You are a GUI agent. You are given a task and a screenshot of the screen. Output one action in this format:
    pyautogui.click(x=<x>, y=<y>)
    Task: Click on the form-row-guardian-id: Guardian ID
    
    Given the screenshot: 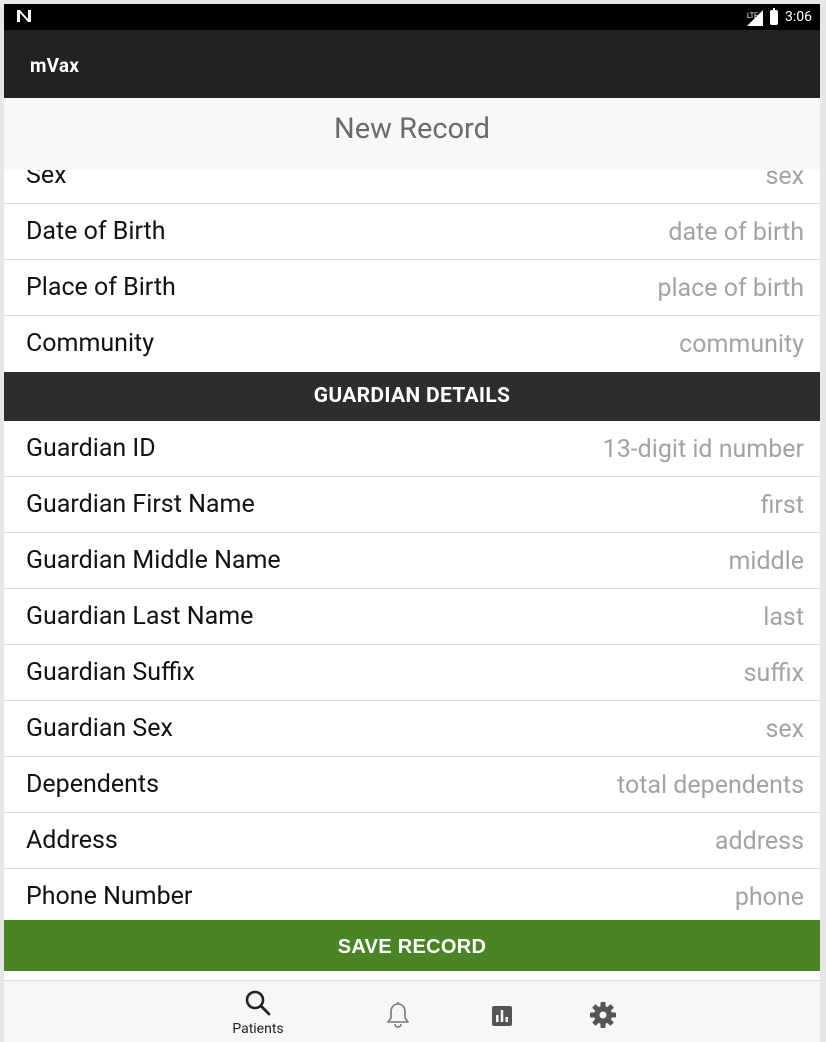 What is the action you would take?
    pyautogui.click(x=412, y=449)
    